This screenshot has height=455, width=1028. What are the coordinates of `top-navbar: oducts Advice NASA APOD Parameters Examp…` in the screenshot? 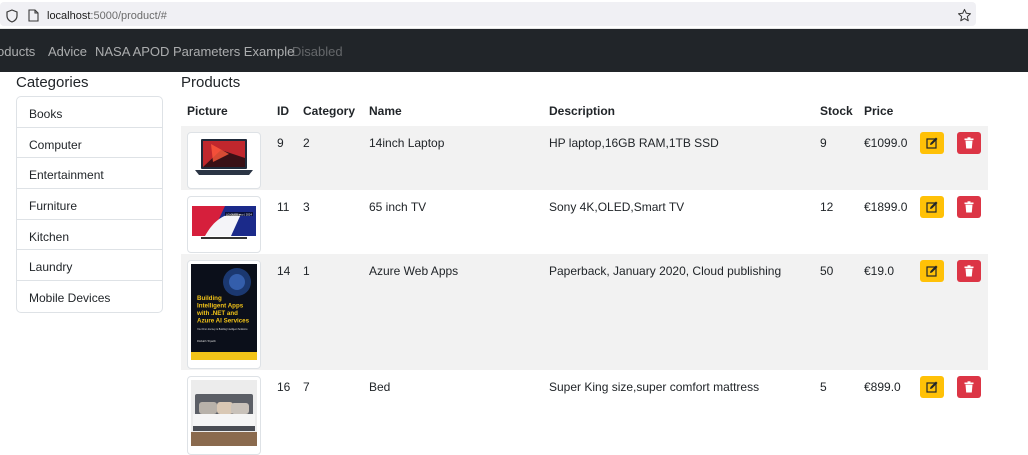 It's located at (514, 50).